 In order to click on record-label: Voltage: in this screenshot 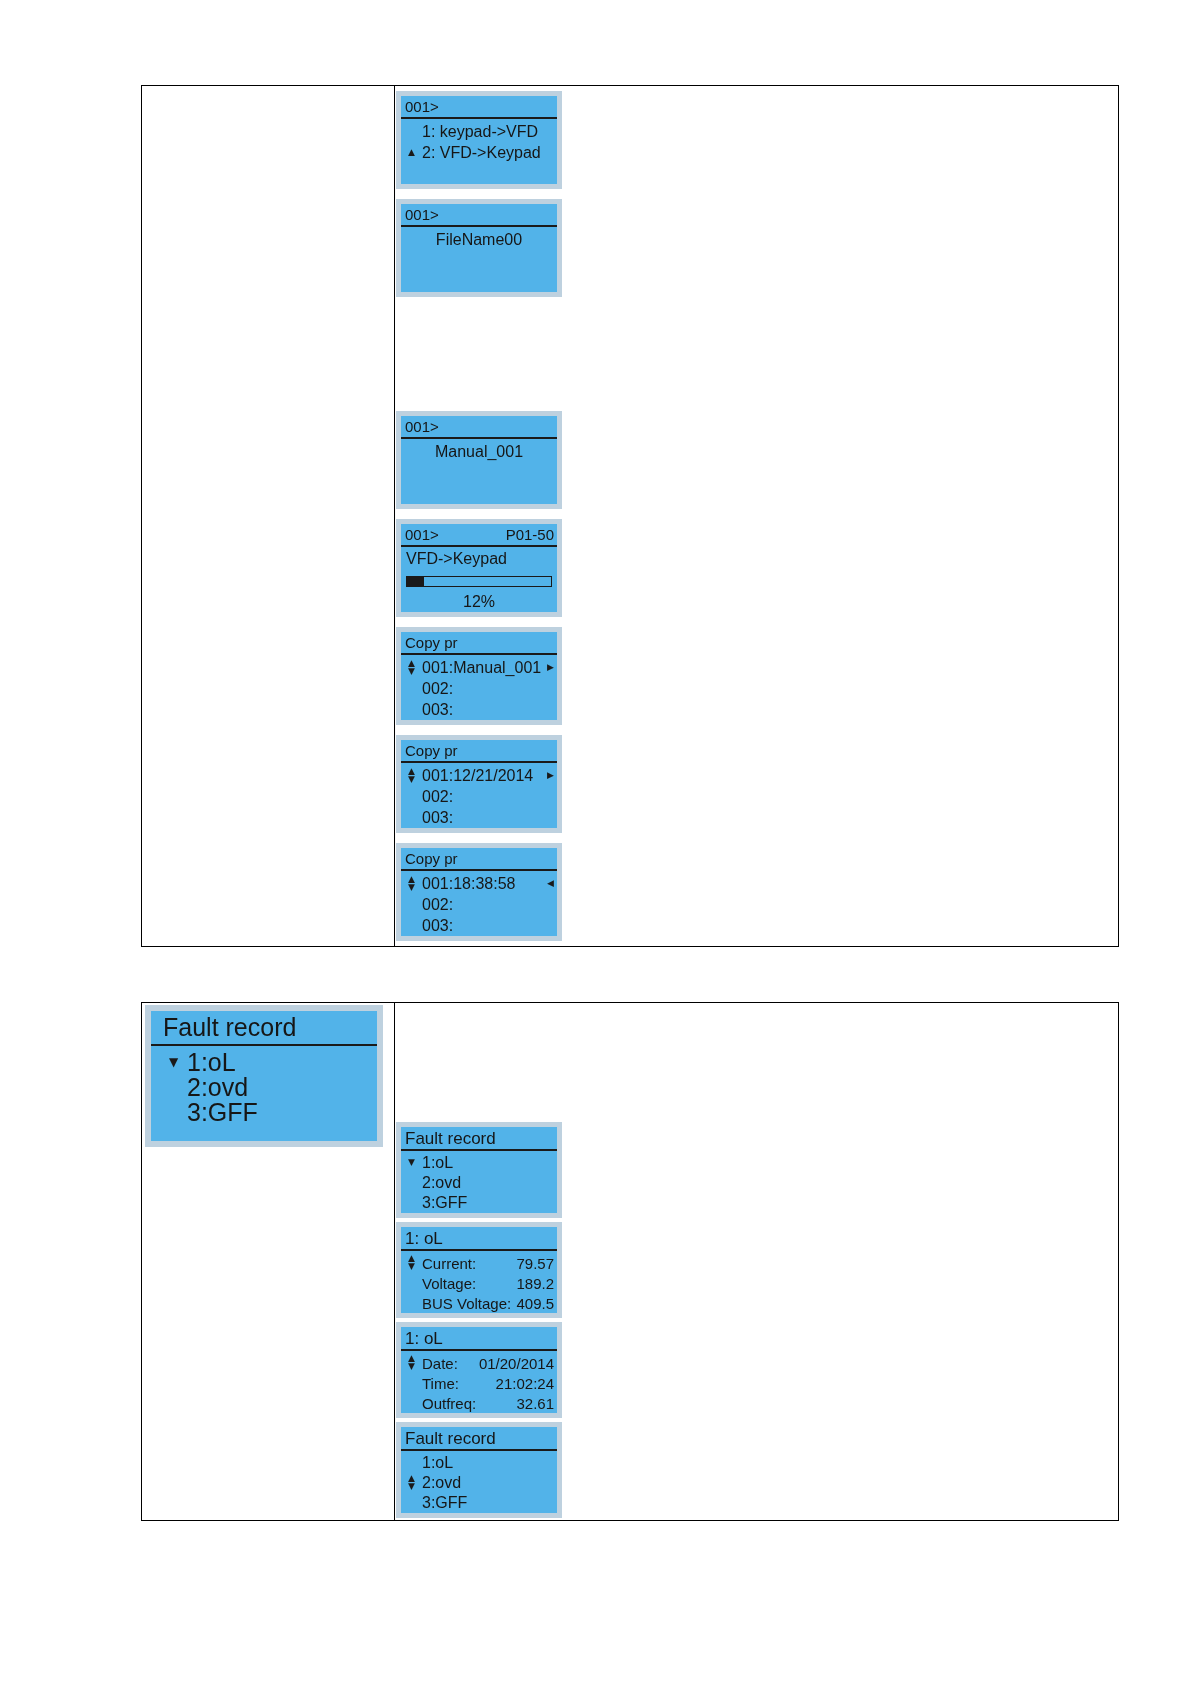, I will do `click(449, 1283)`.